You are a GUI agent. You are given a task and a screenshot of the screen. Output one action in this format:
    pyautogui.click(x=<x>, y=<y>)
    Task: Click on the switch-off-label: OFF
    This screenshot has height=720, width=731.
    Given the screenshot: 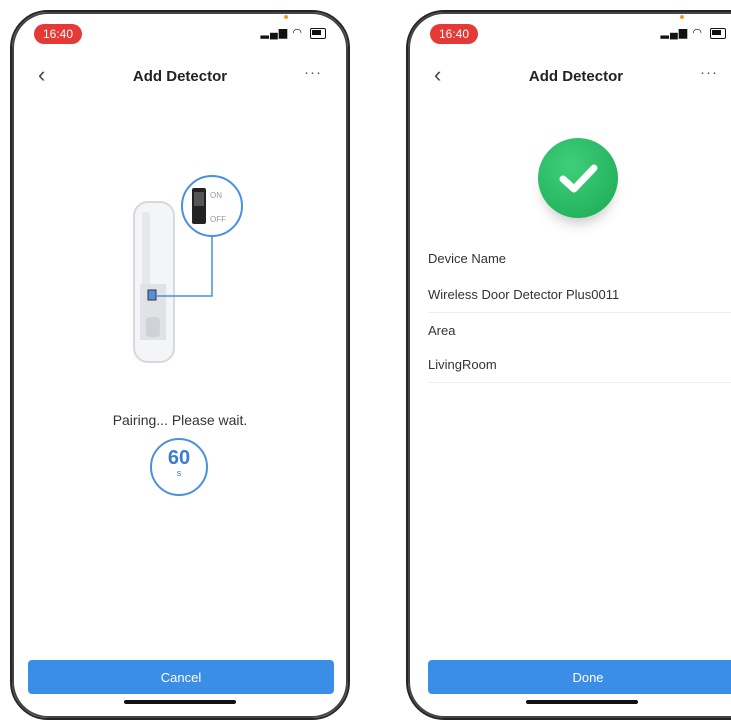 What is the action you would take?
    pyautogui.click(x=218, y=219)
    